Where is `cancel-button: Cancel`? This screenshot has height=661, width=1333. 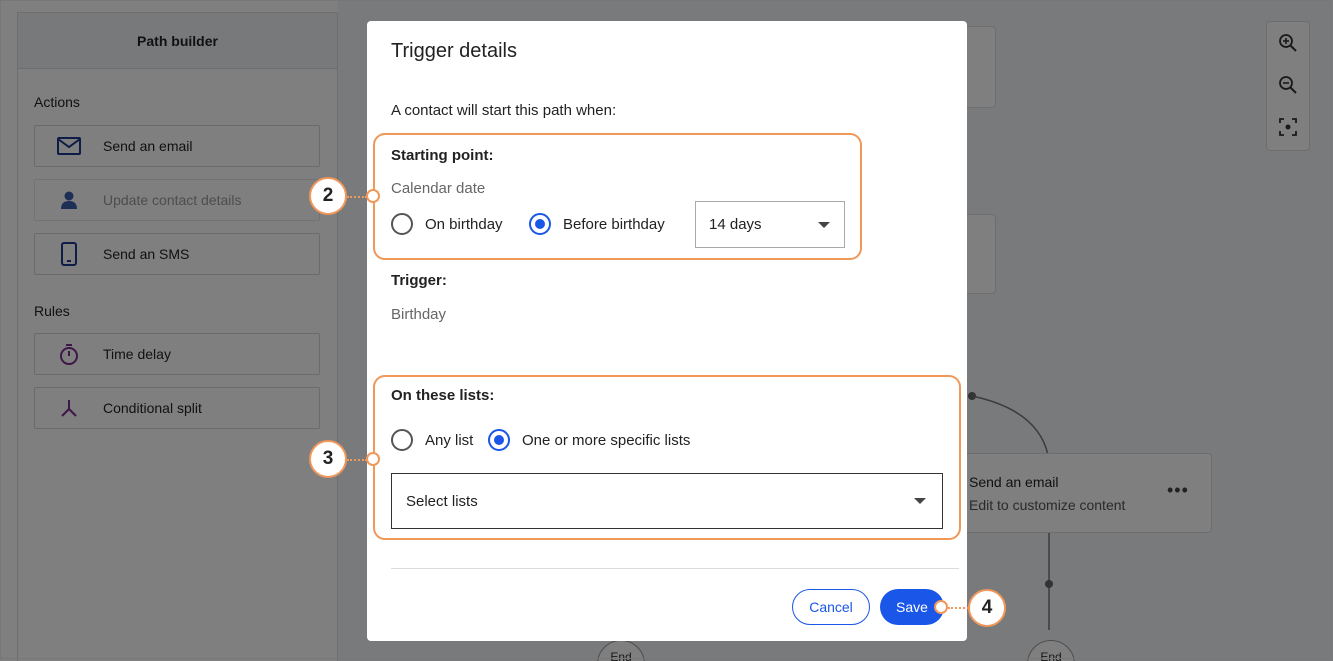
cancel-button: Cancel is located at coordinates (831, 607).